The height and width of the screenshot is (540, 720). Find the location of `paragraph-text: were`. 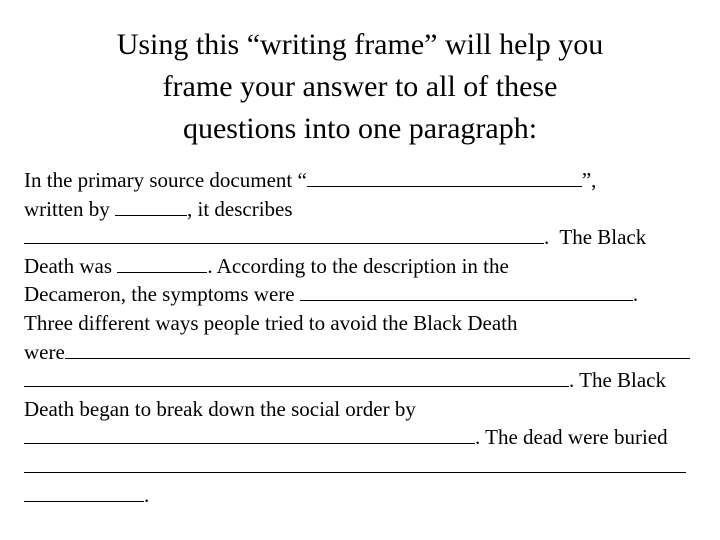

paragraph-text: were is located at coordinates (44, 351).